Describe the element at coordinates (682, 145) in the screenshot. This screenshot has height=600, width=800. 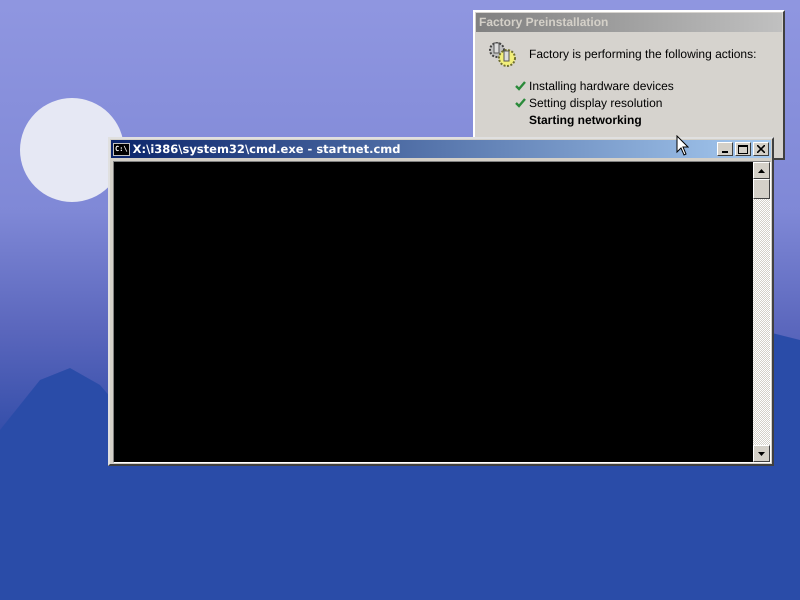
I see `mouse-pointer-icon` at that location.